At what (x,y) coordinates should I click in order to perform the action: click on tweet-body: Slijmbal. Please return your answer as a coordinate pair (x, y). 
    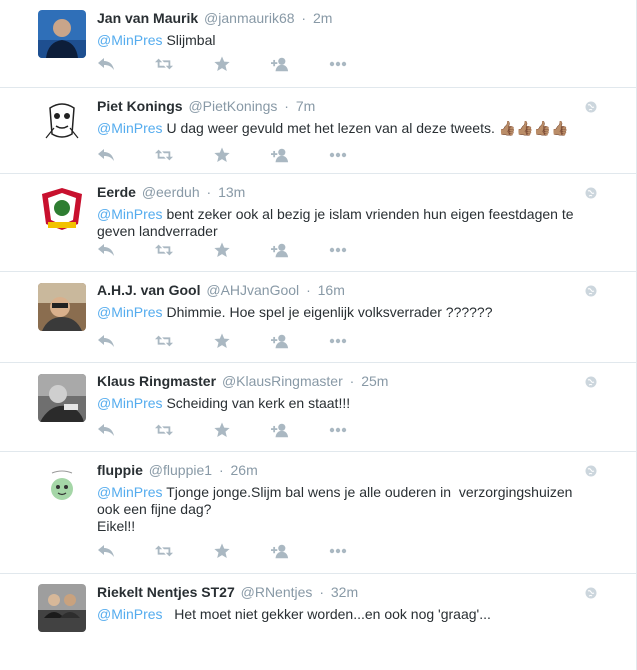
    Looking at the image, I should click on (189, 40).